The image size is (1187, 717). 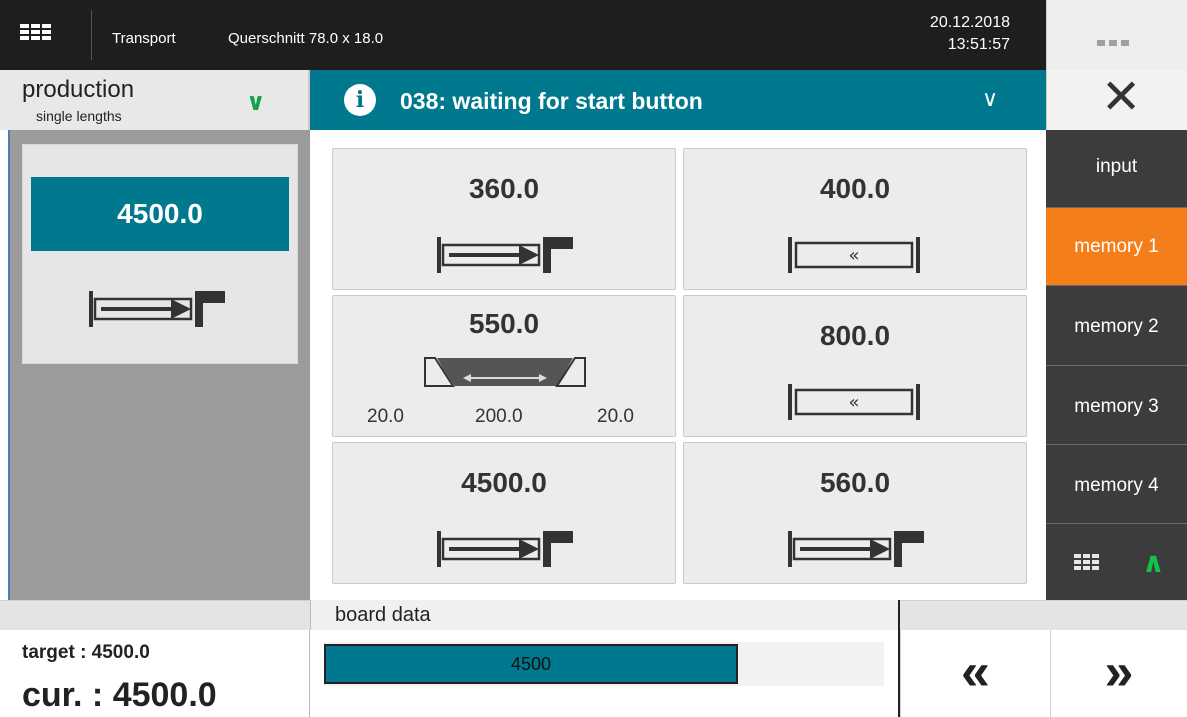 What do you see at coordinates (505, 376) in the screenshot?
I see `trapezoid-icon` at bounding box center [505, 376].